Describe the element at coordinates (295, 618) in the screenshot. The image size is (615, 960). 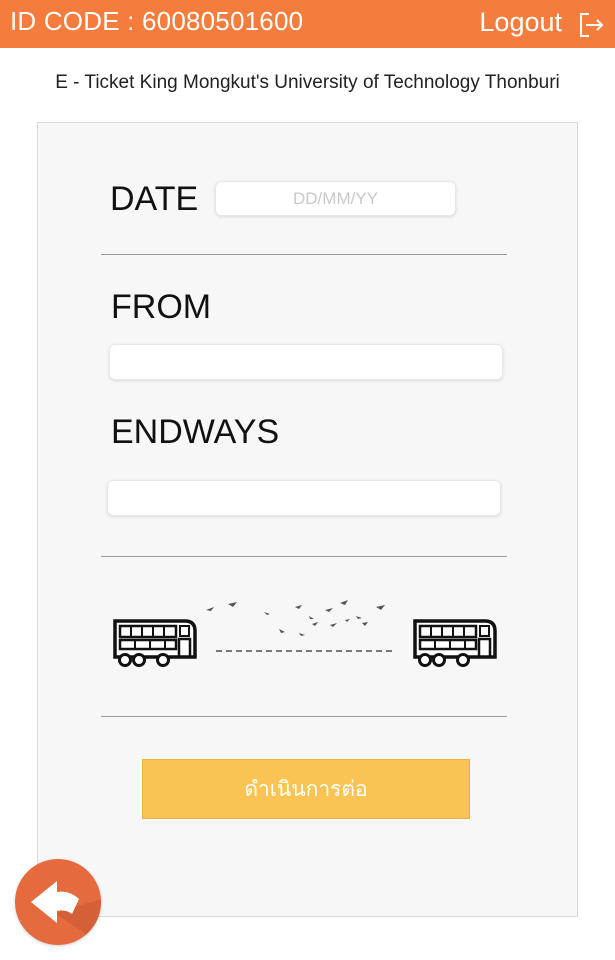
I see `flying-birds-icon` at that location.